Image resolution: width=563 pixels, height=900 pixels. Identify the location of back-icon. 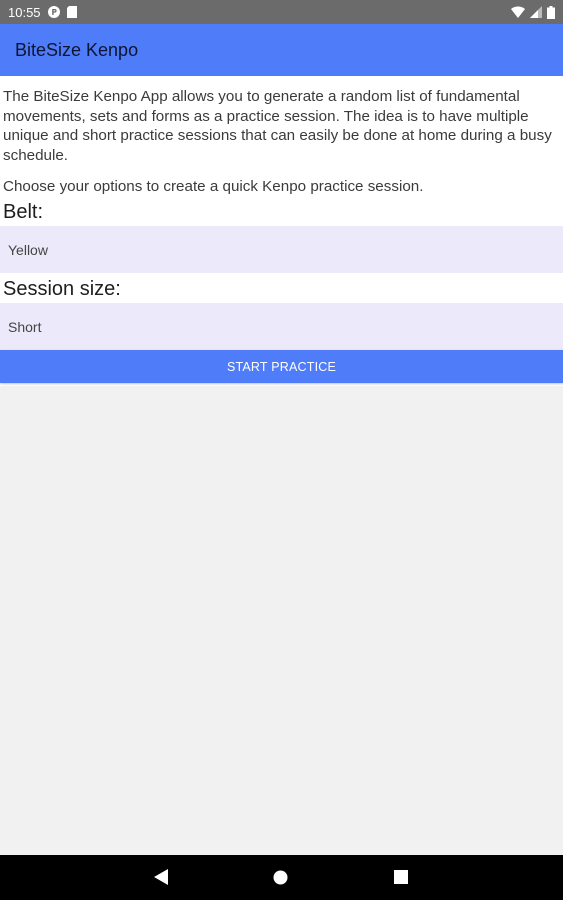
(161, 879).